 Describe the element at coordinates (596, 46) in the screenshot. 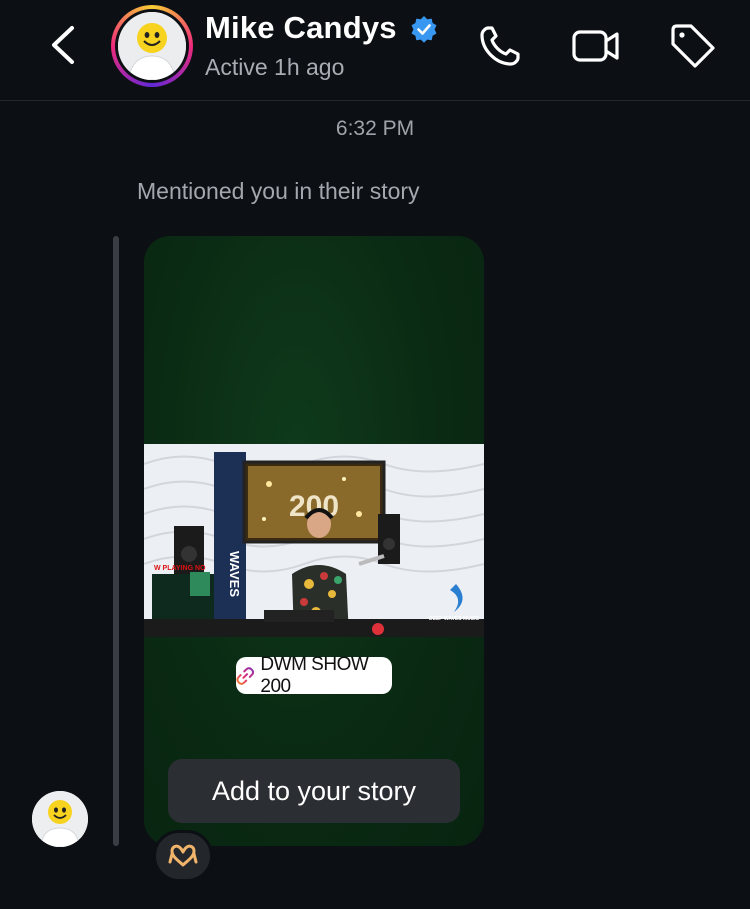

I see `video-camera-icon` at that location.